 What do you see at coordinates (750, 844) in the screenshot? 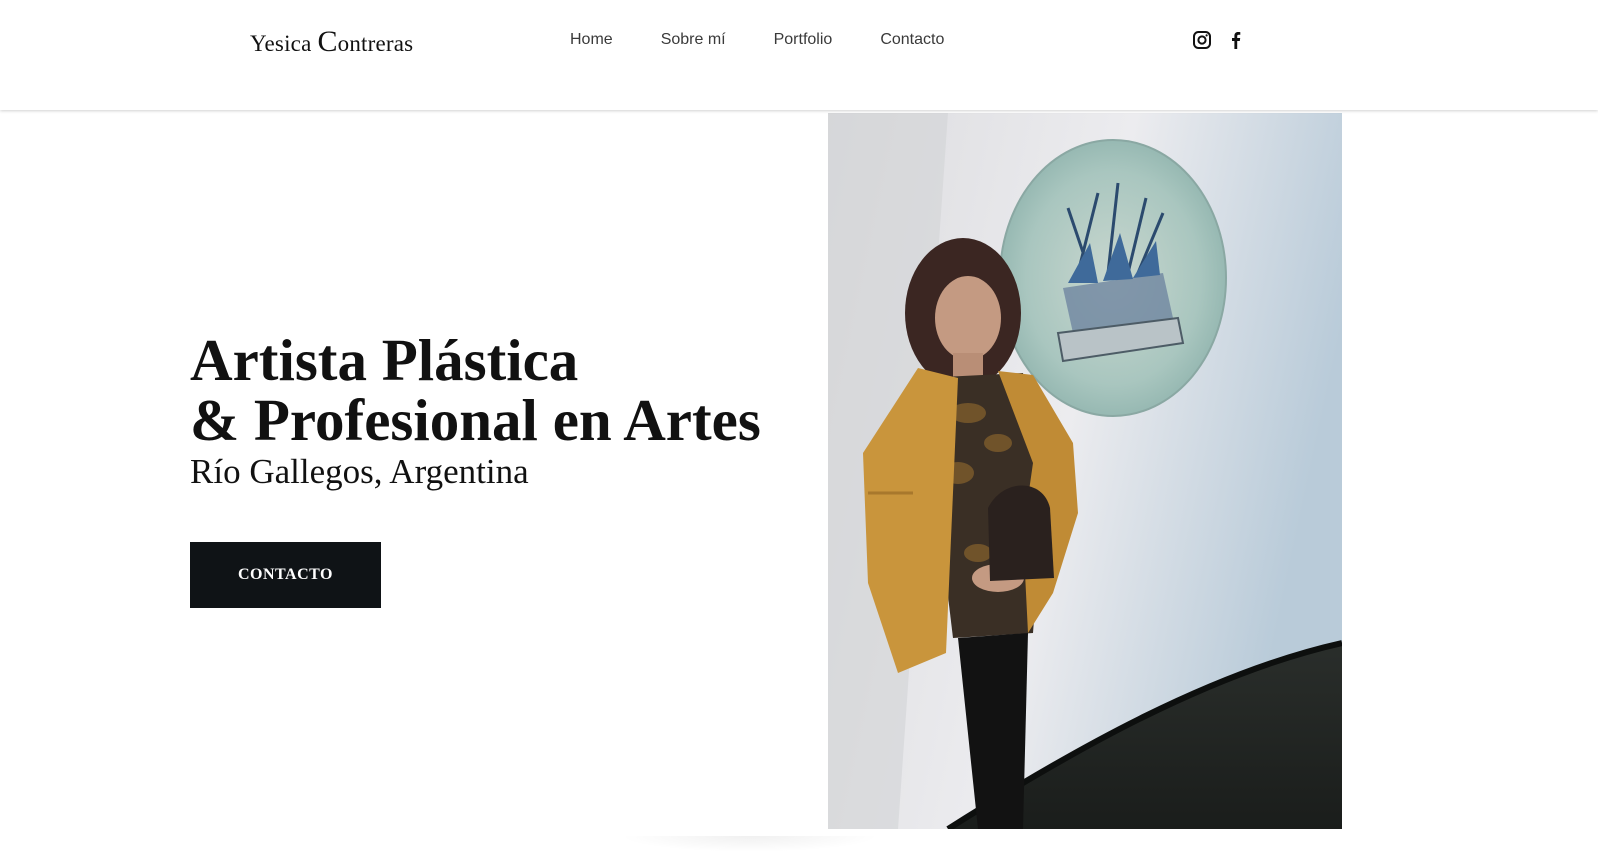
I see `bottom-shadow` at bounding box center [750, 844].